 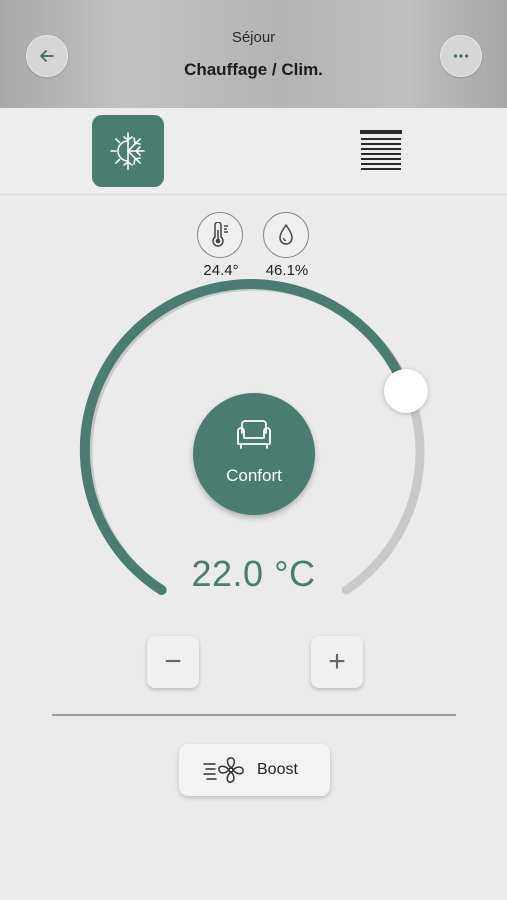 What do you see at coordinates (173, 662) in the screenshot?
I see `decrease-button: −` at bounding box center [173, 662].